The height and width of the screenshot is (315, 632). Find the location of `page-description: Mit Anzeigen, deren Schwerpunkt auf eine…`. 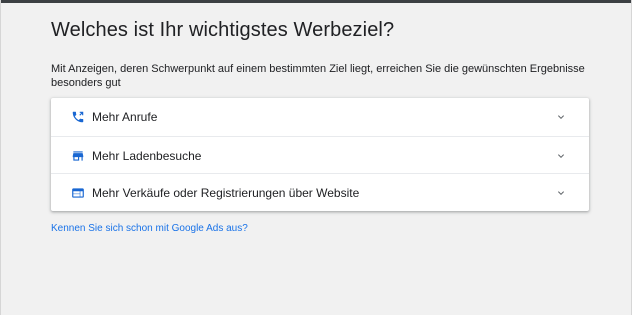

page-description: Mit Anzeigen, deren Schwerpunkt auf eine… is located at coordinates (318, 76).